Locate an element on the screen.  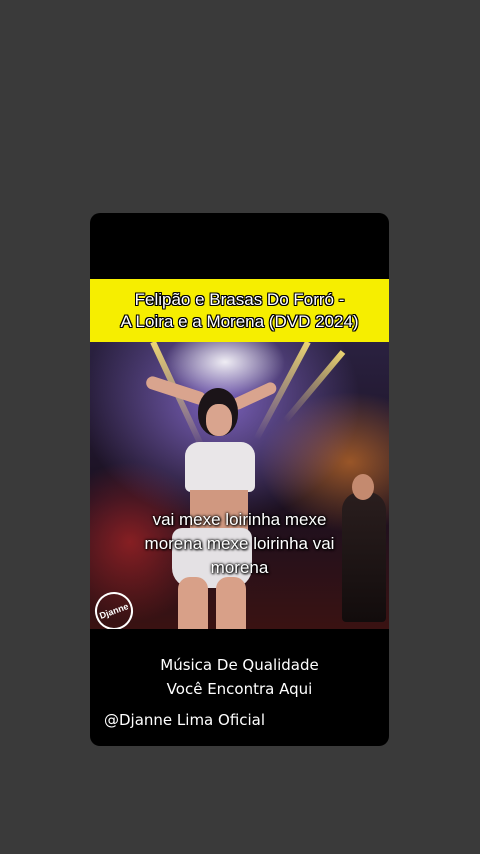
dancer-face is located at coordinates (219, 420).